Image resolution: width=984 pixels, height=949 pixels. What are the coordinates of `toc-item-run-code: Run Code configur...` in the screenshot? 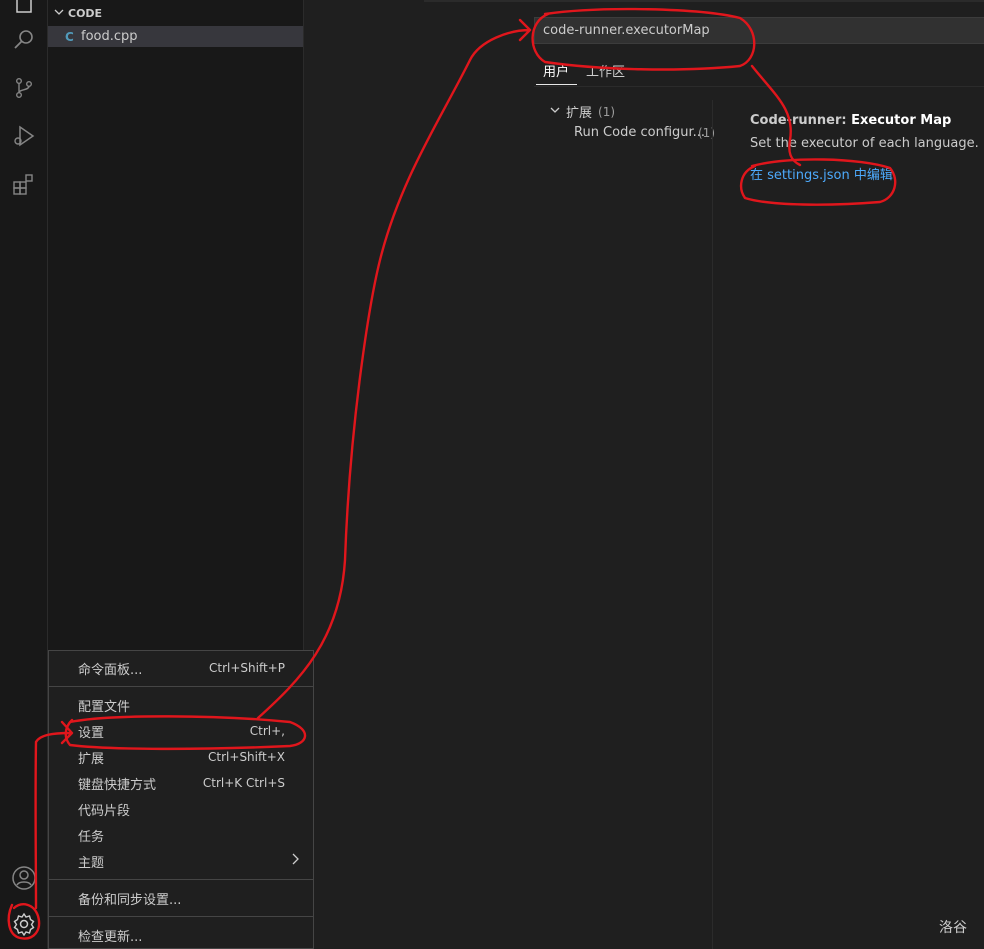 It's located at (639, 132).